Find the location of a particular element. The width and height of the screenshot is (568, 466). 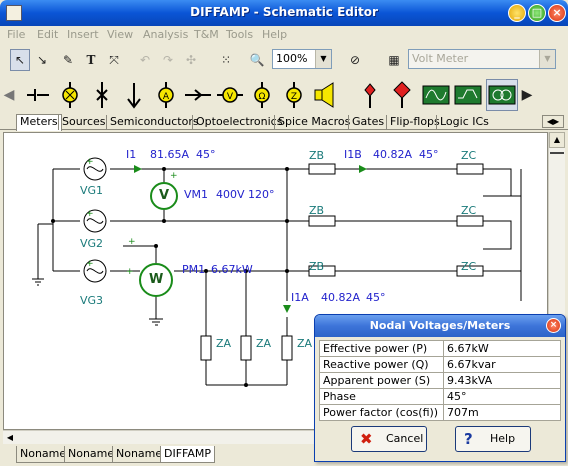

doc-tab-noname-3: Noname is located at coordinates (139, 454).